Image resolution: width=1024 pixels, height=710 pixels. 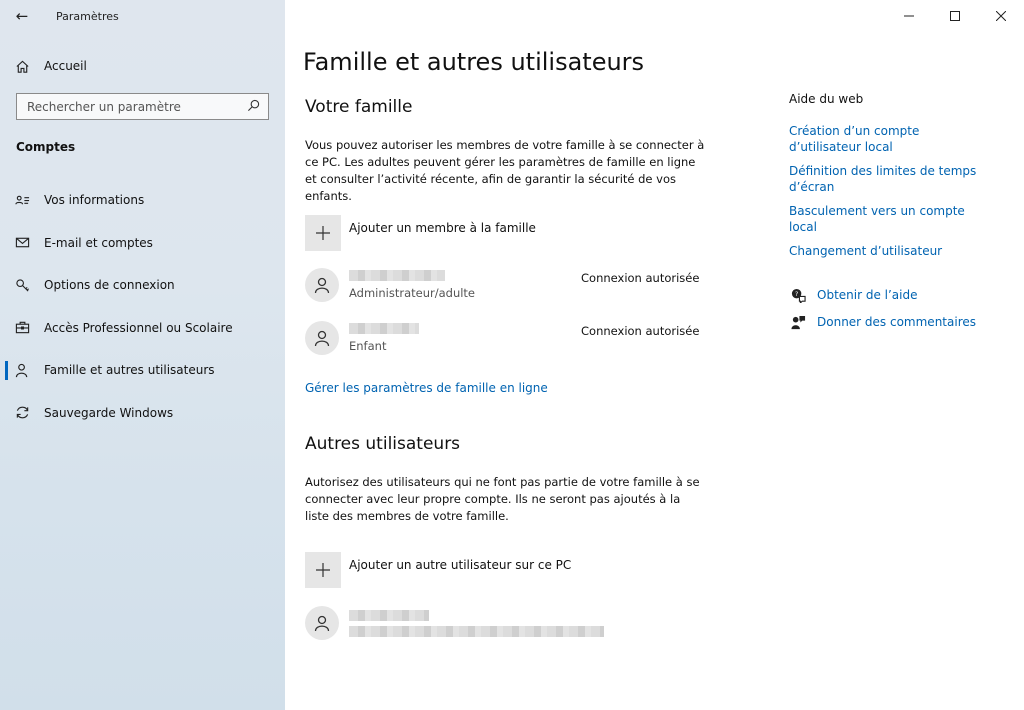 I want to click on sidebar-item-label: E-mail et comptes, so click(x=98, y=242).